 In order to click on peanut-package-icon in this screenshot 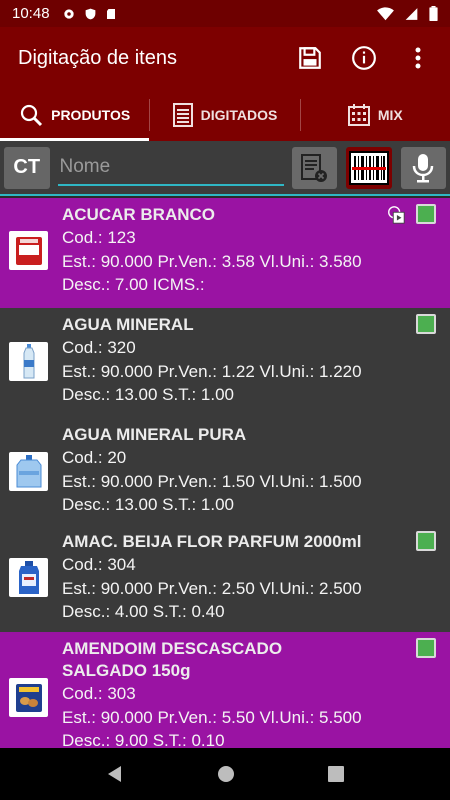, I will do `click(28, 697)`.